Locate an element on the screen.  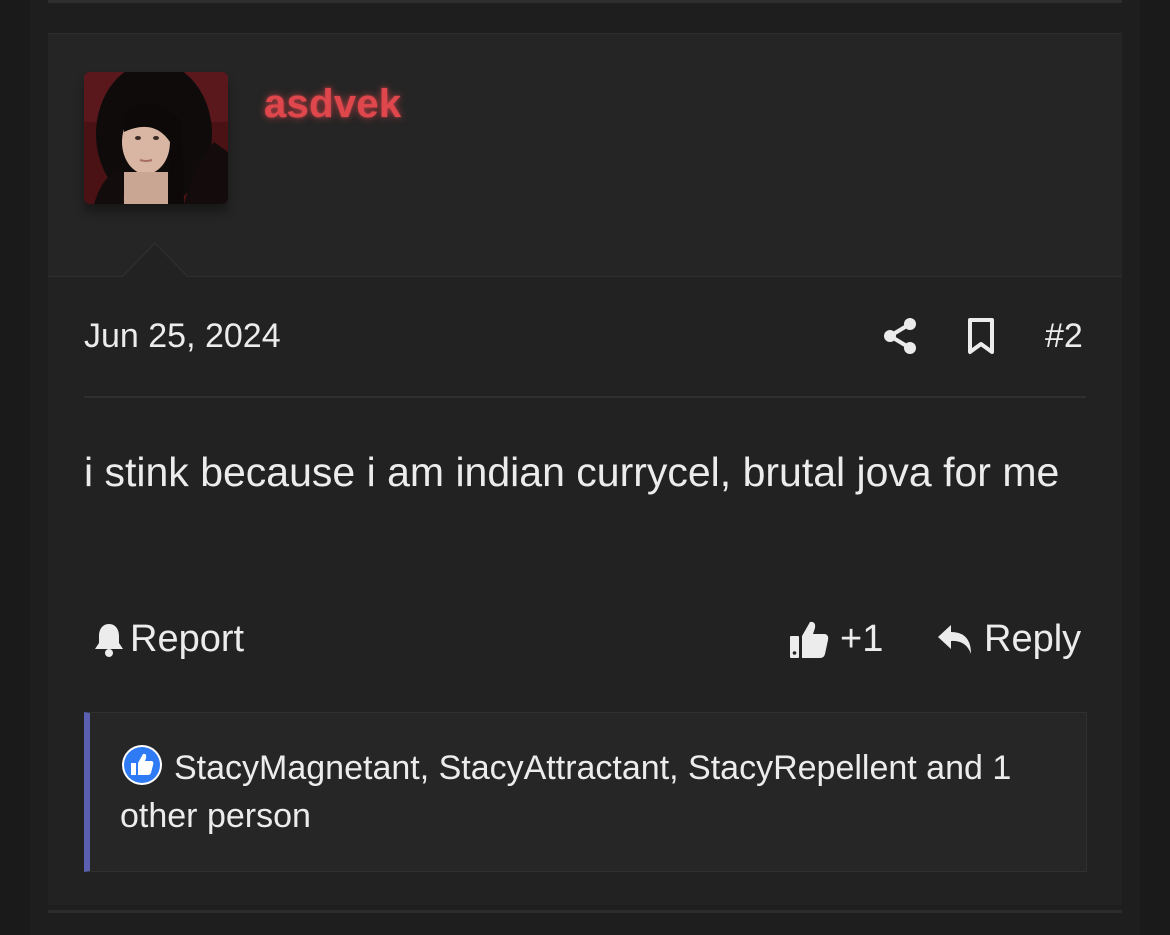
post-number-link: #2 is located at coordinates (1064, 336).